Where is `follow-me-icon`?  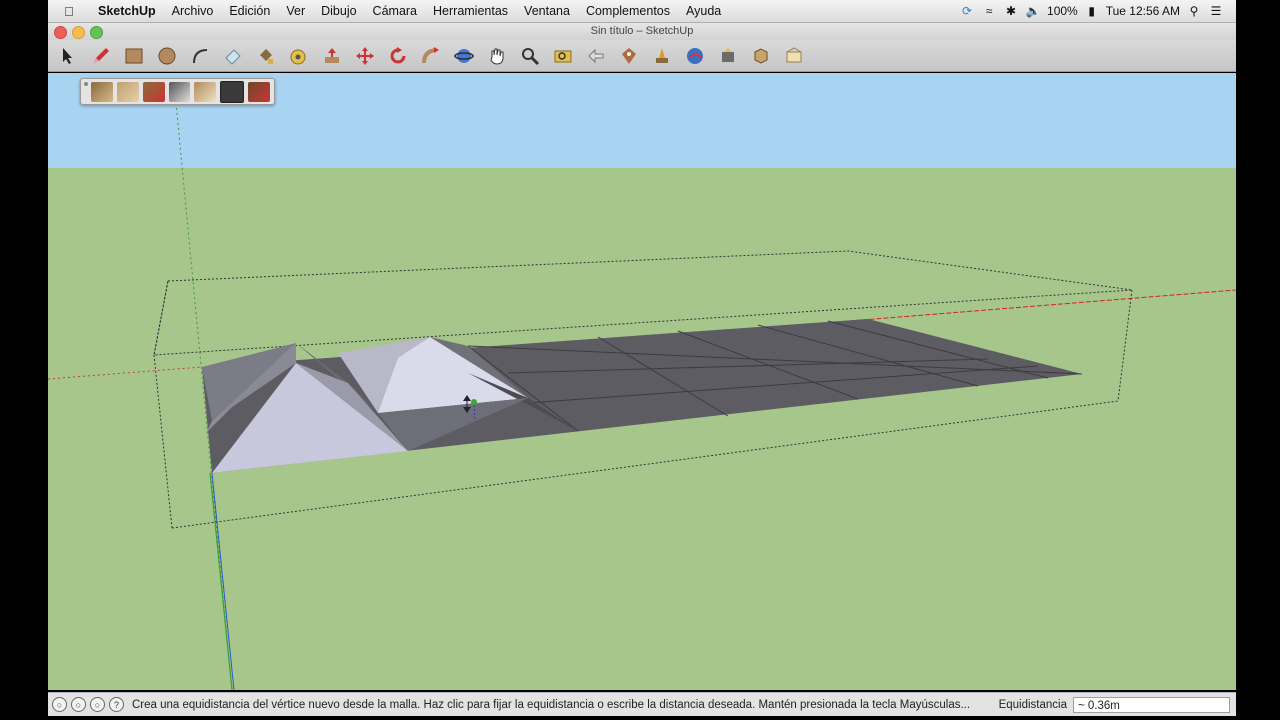
follow-me-icon is located at coordinates (430, 55).